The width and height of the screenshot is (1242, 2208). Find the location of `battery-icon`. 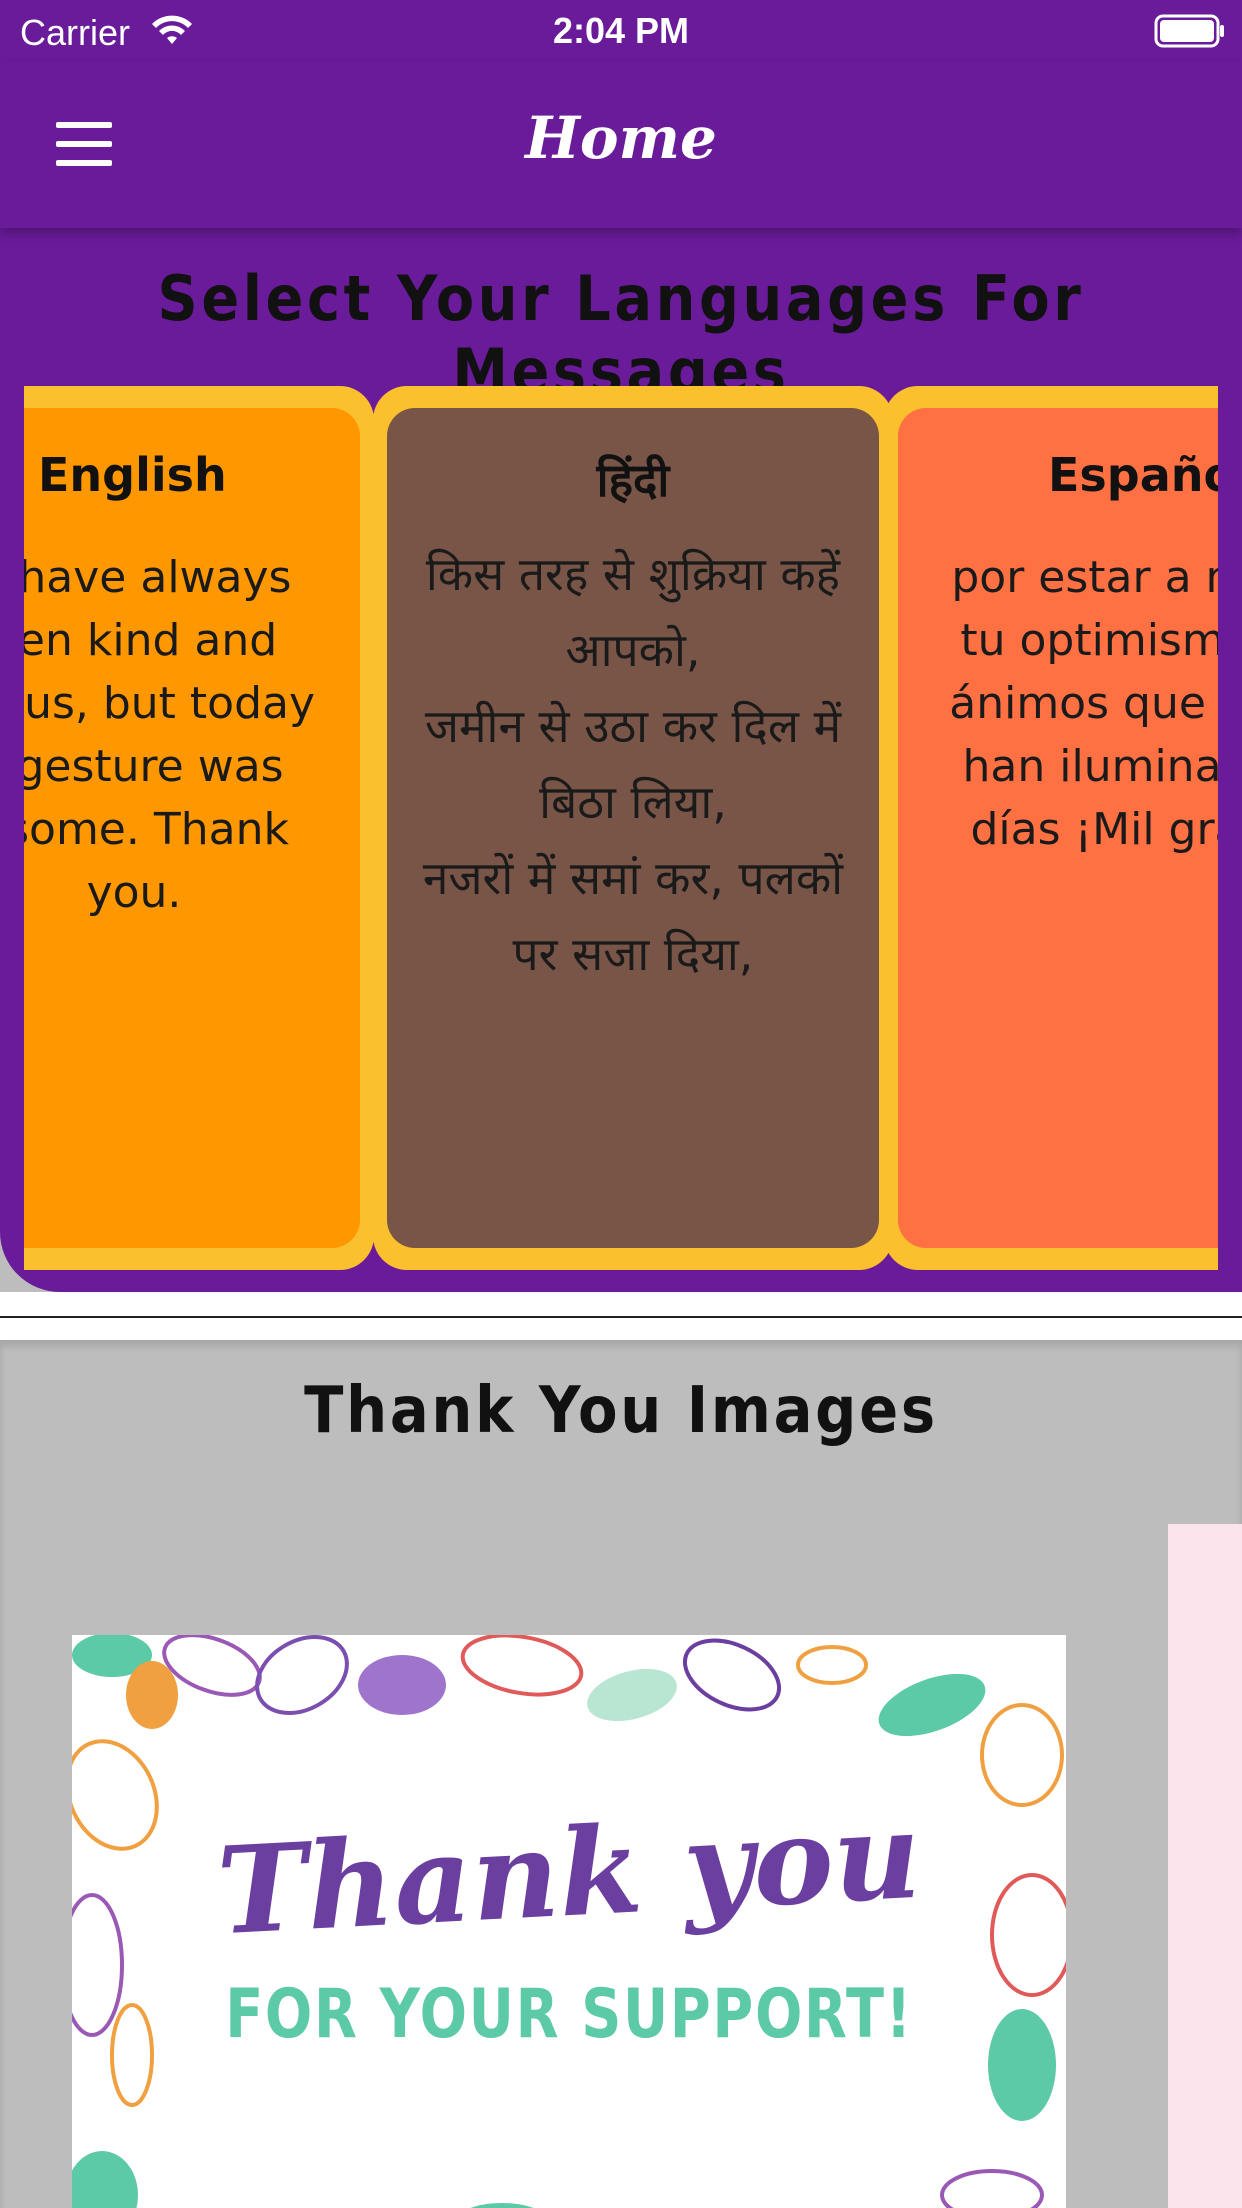

battery-icon is located at coordinates (1189, 31).